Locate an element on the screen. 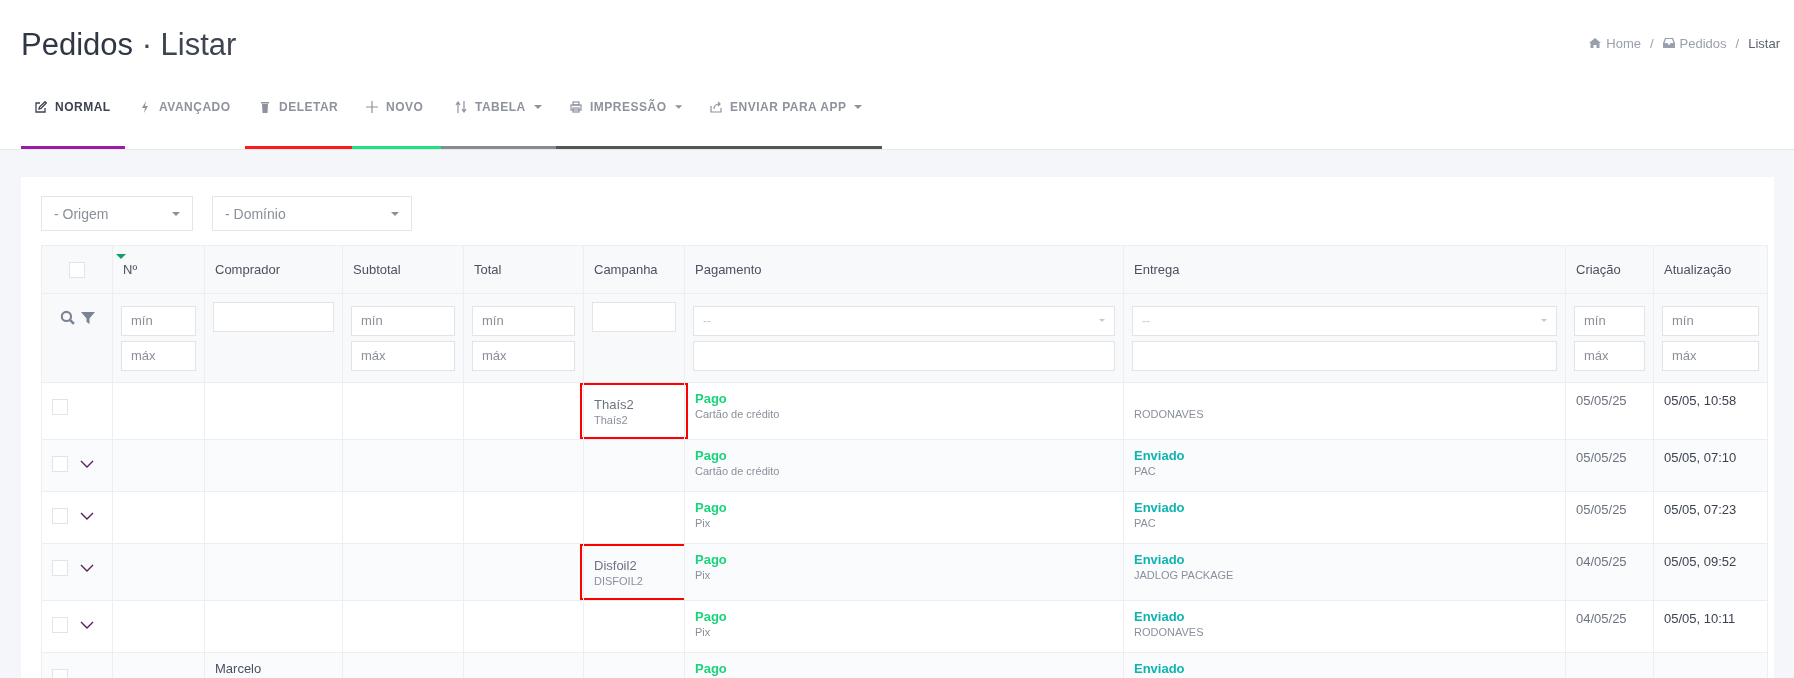 This screenshot has height=678, width=1794. tab: AVANÇADO is located at coordinates (185, 108).